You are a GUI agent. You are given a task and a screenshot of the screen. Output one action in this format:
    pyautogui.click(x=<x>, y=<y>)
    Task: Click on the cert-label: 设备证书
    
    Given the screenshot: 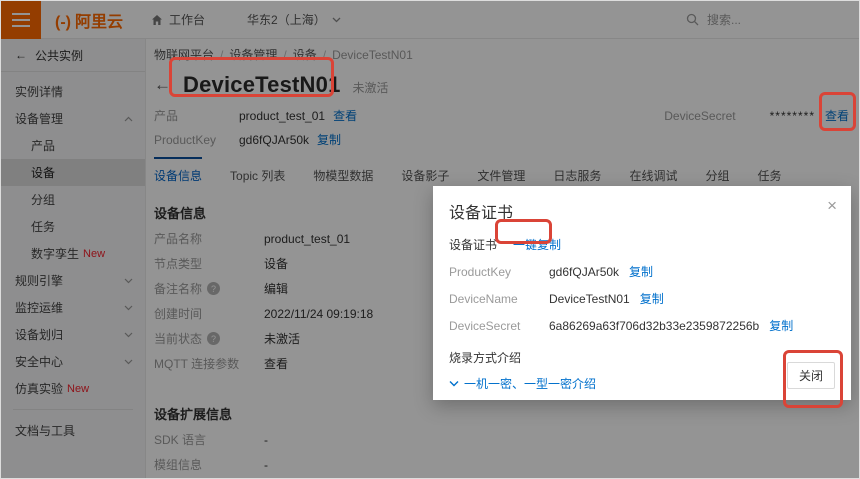 What is the action you would take?
    pyautogui.click(x=473, y=245)
    